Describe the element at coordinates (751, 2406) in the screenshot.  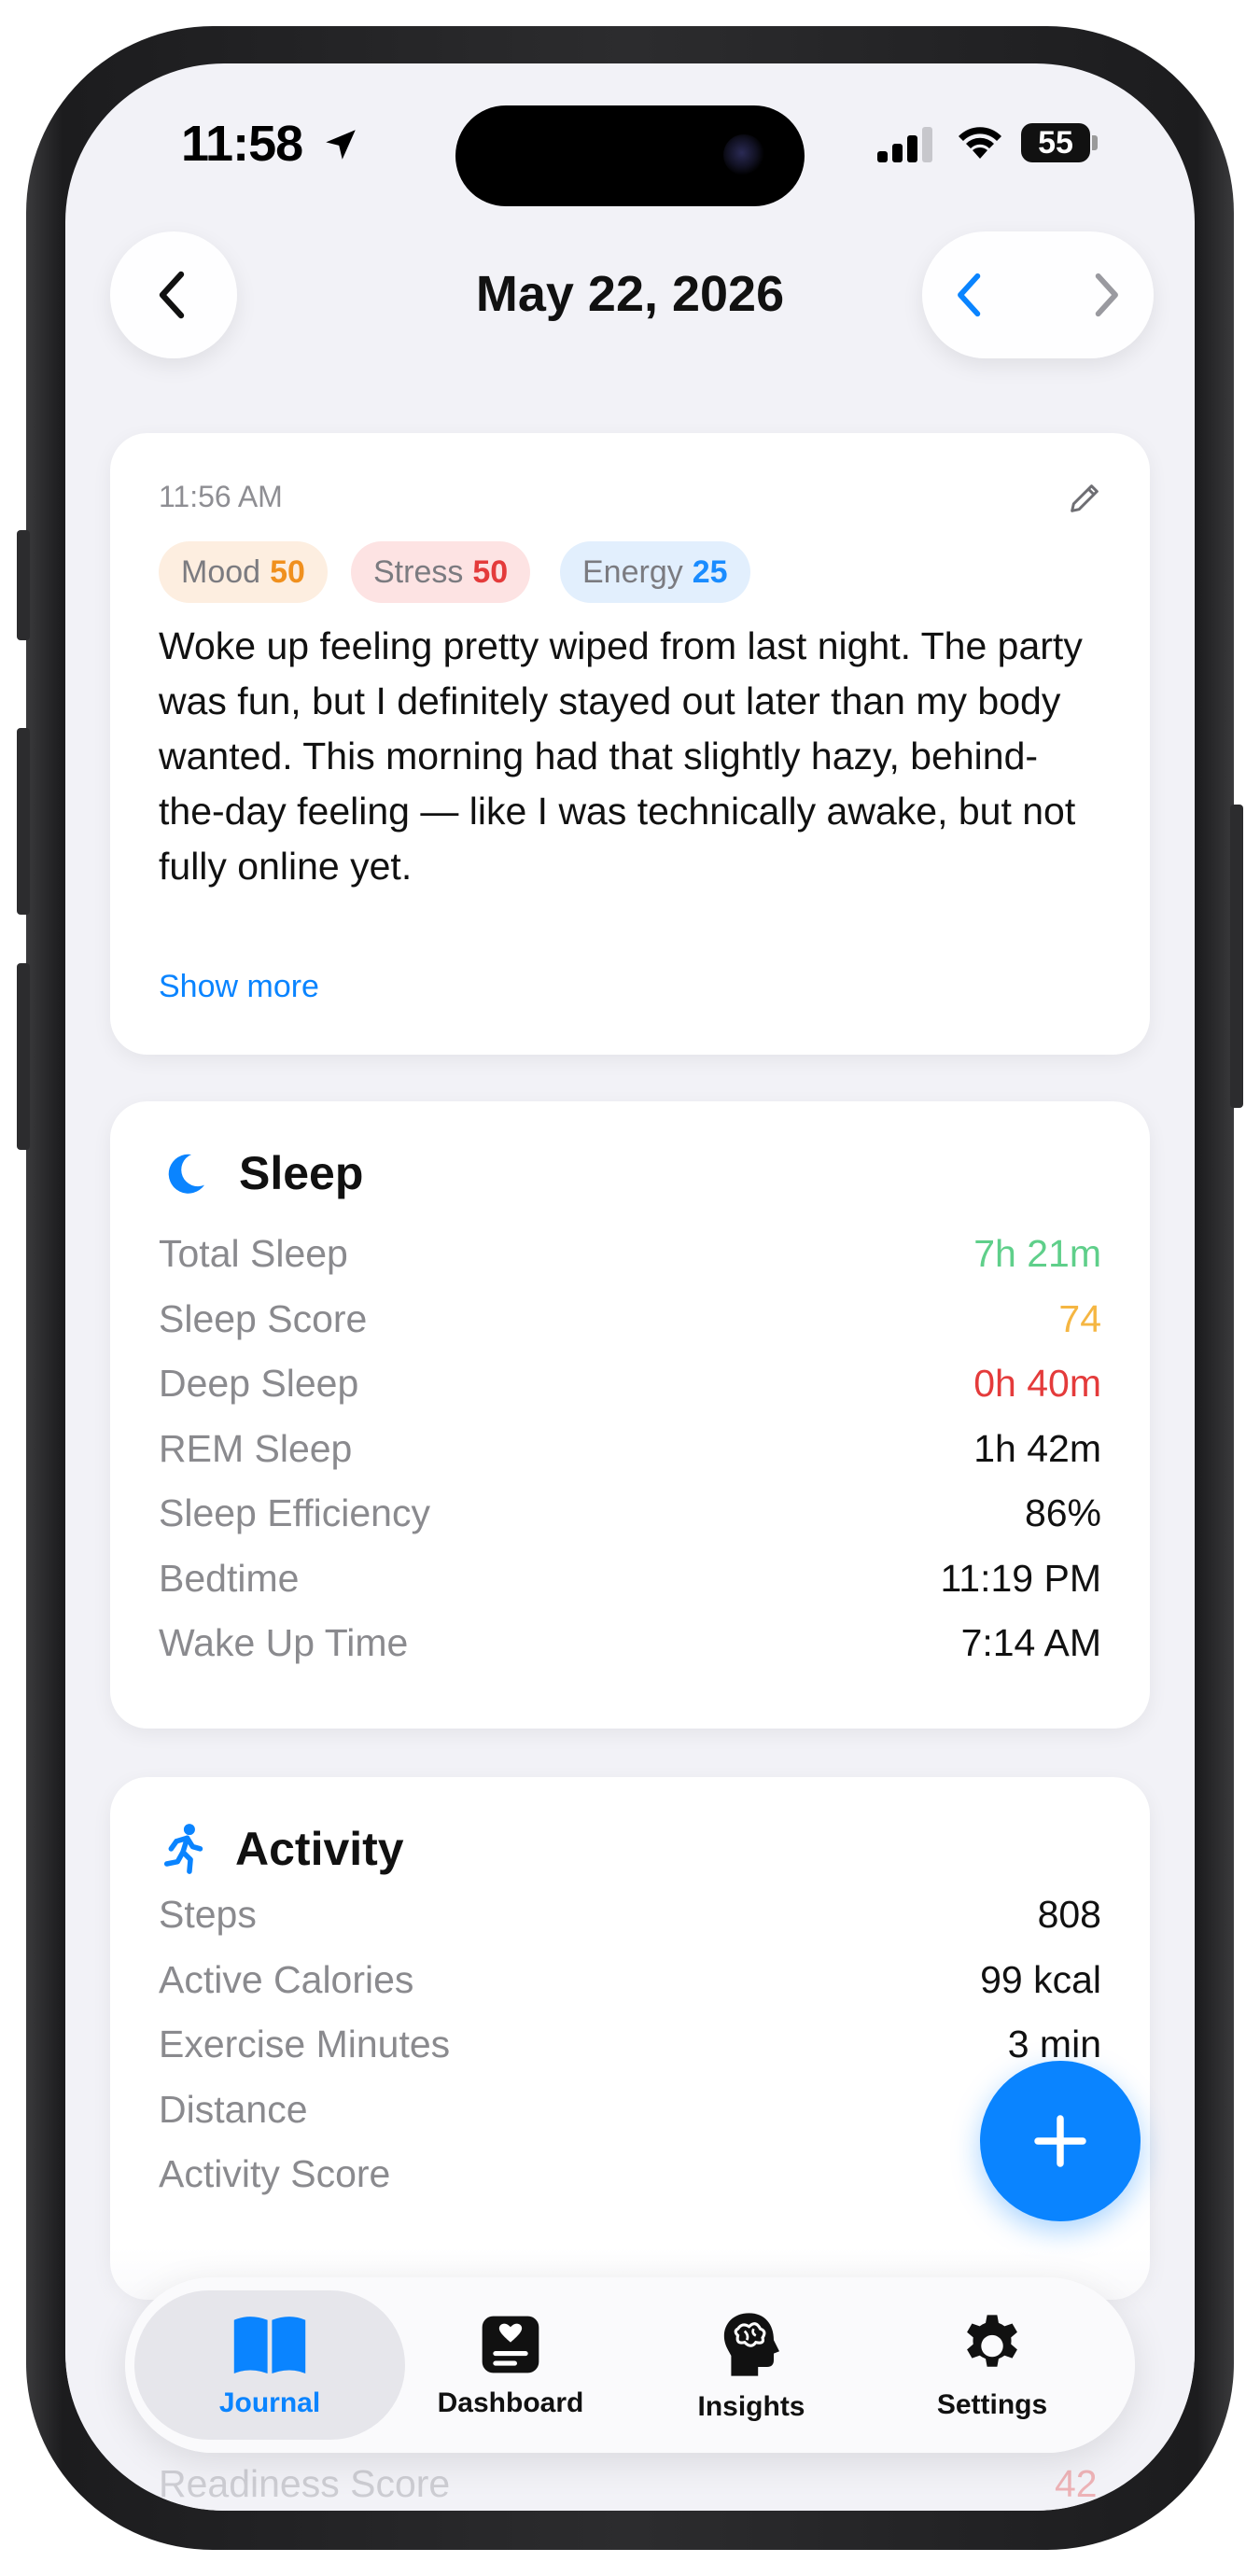
I see `tab-insights-label: Insights` at that location.